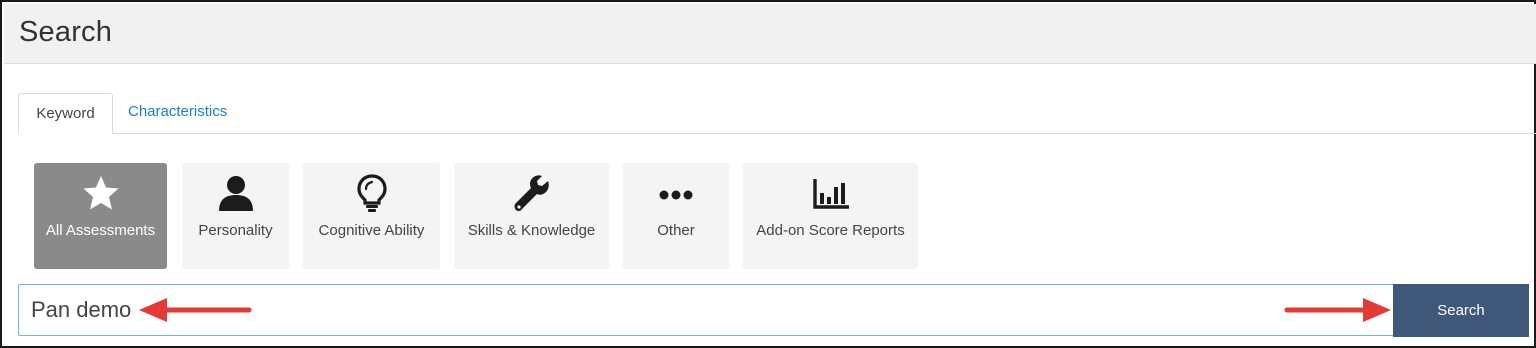 This screenshot has height=348, width=1536. I want to click on category-label: Add-on Score Reports, so click(830, 230).